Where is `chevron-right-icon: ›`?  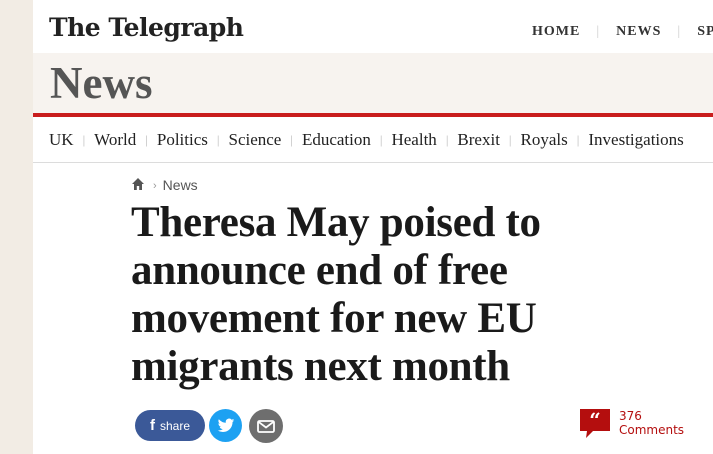
chevron-right-icon: › is located at coordinates (155, 186).